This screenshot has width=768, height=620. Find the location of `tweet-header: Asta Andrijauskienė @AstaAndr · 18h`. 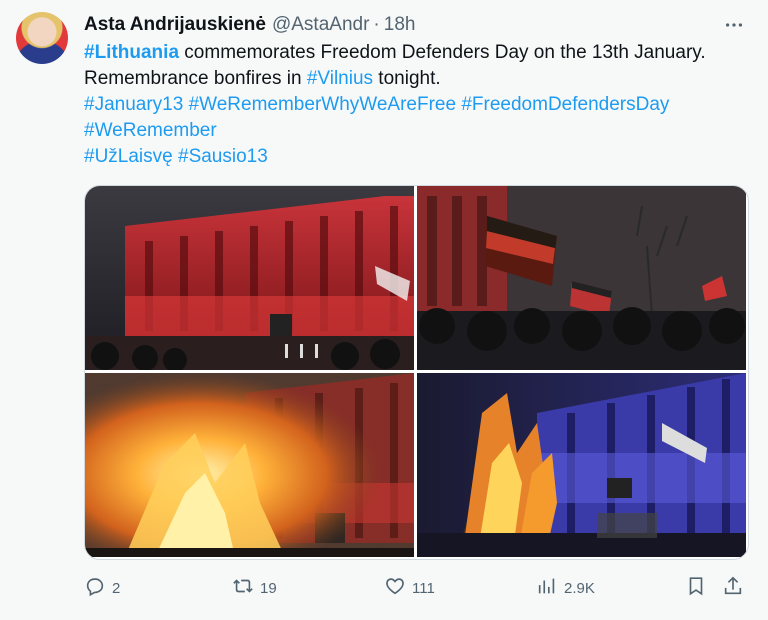

tweet-header: Asta Andrijauskienė @AstaAndr · 18h is located at coordinates (418, 25).